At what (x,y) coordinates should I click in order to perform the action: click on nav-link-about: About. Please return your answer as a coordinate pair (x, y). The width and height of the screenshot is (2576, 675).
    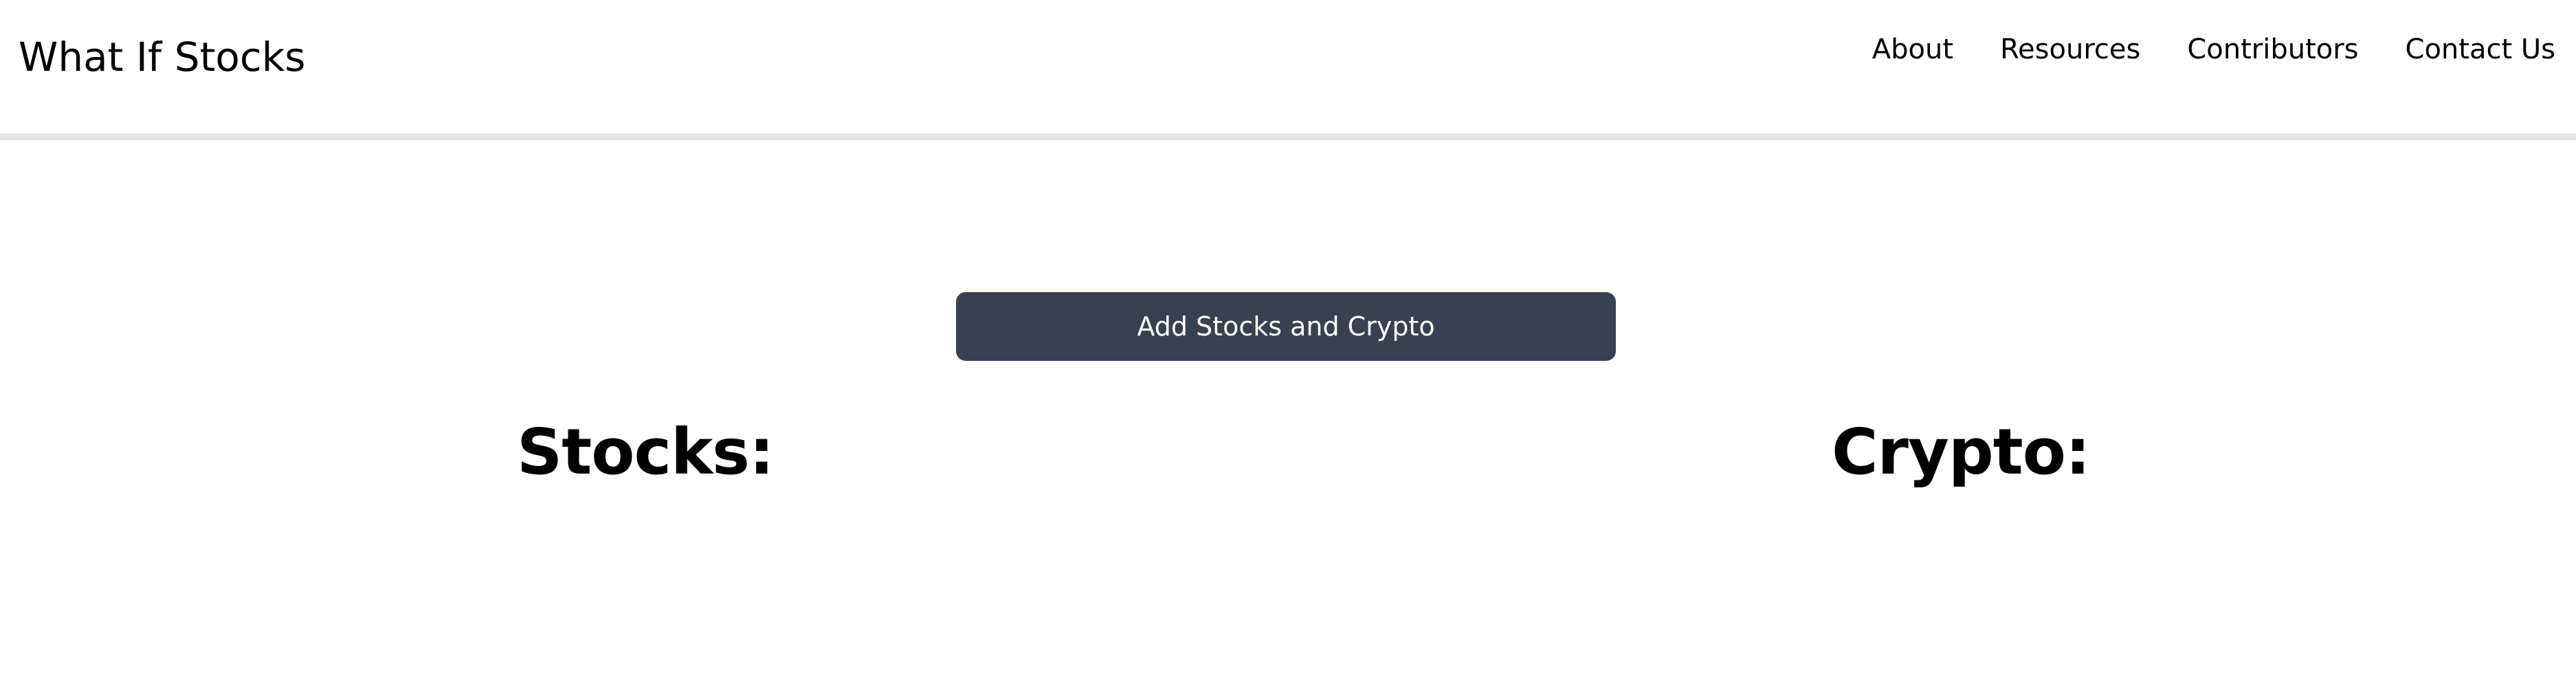
    Looking at the image, I should click on (1912, 49).